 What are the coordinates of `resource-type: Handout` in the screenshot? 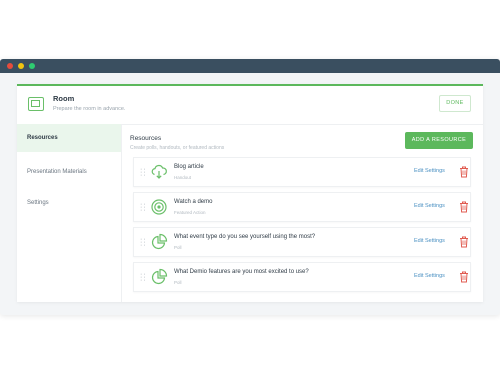 It's located at (183, 177).